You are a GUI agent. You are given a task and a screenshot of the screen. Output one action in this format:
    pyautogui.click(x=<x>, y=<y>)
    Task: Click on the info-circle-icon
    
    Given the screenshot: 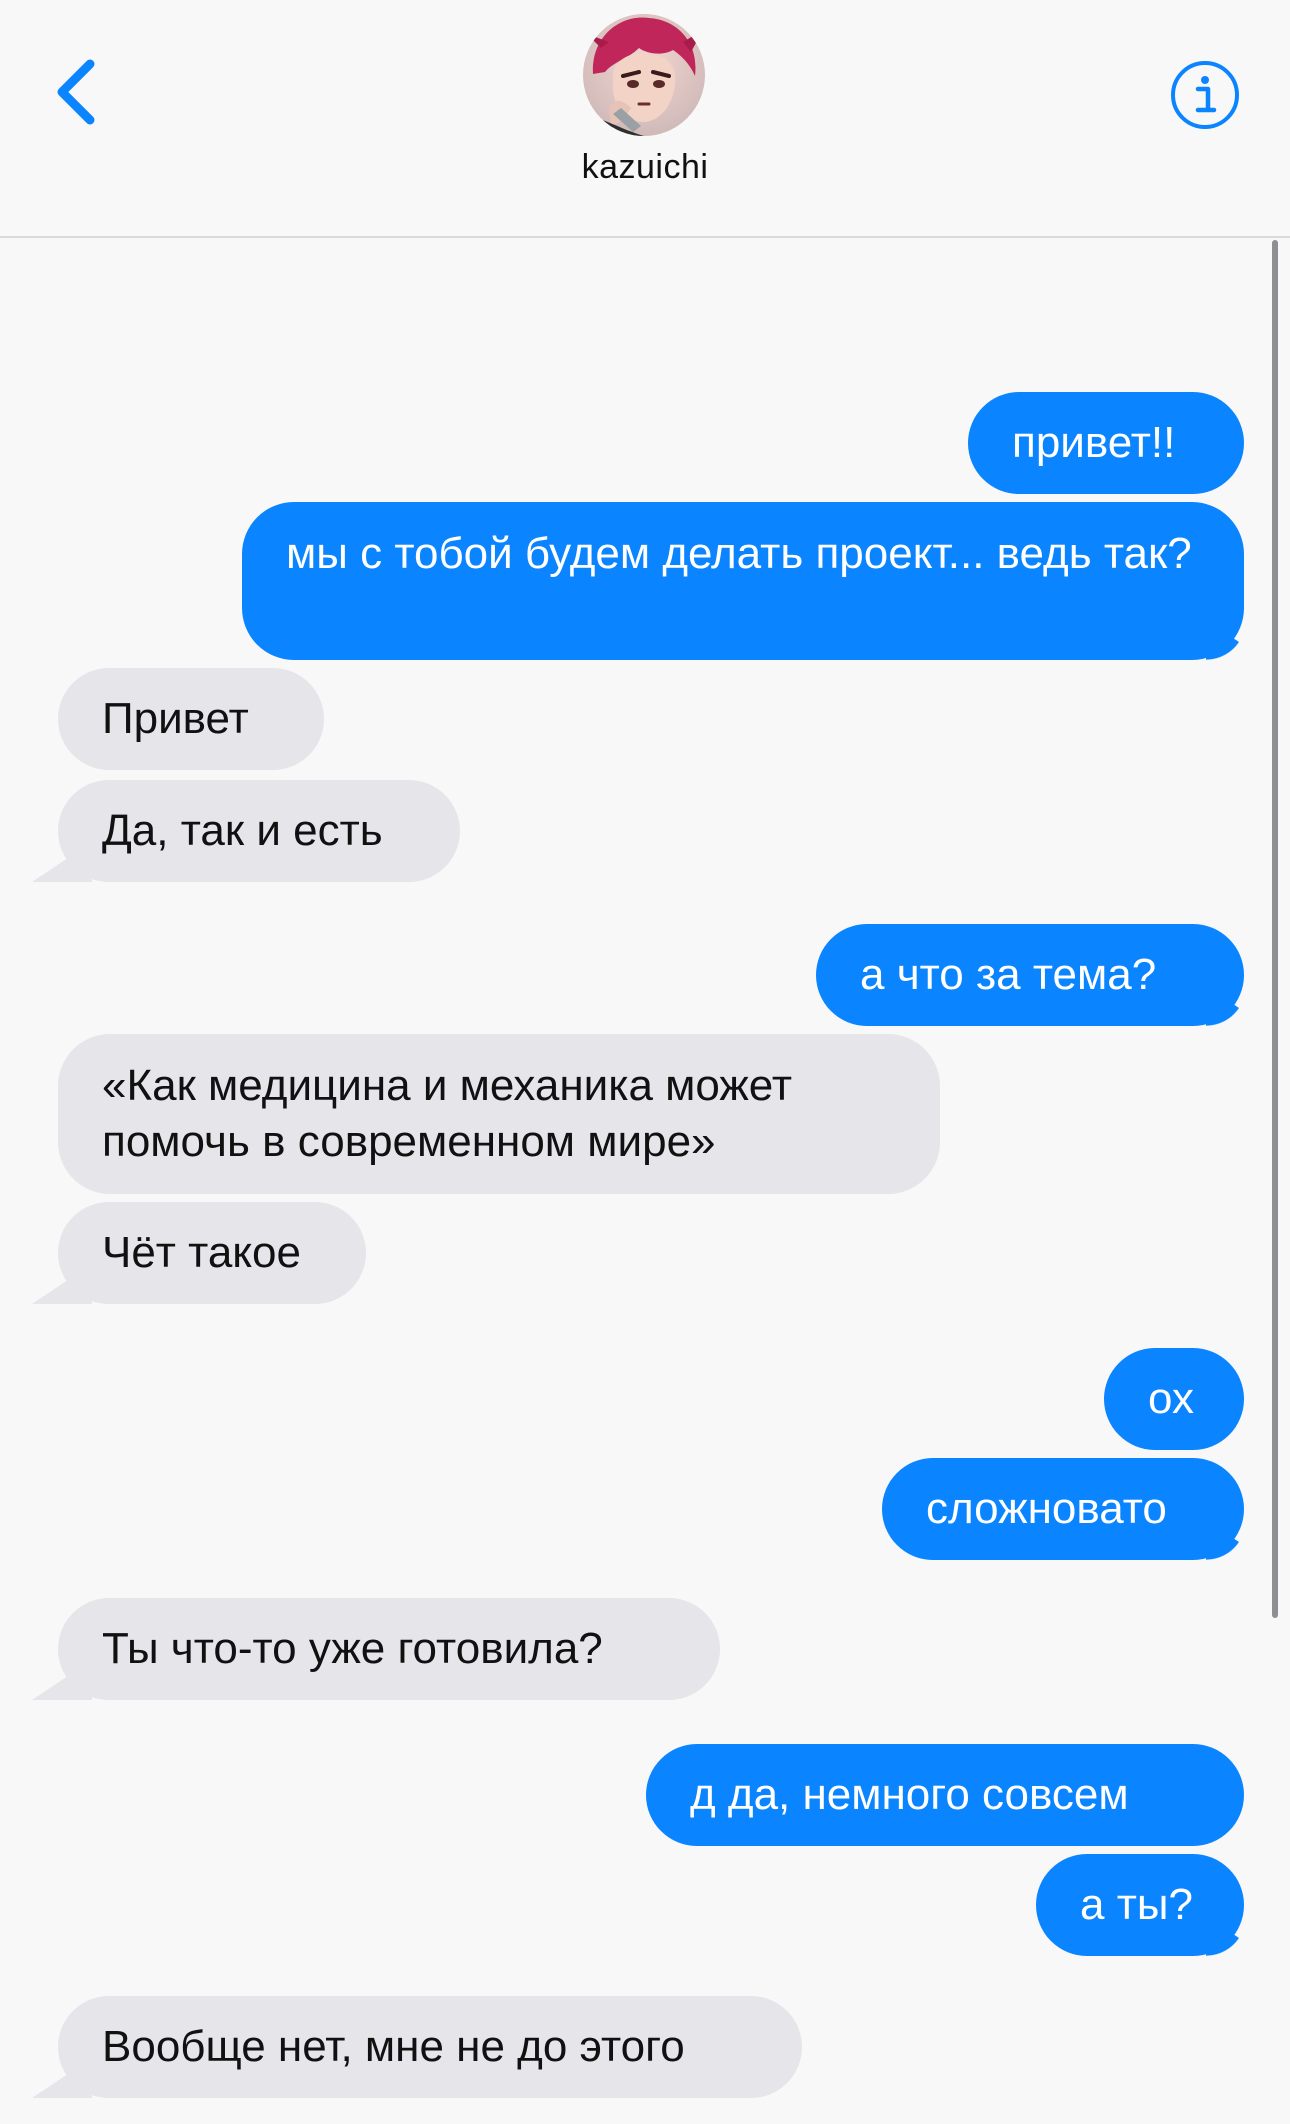 What is the action you would take?
    pyautogui.click(x=1205, y=95)
    